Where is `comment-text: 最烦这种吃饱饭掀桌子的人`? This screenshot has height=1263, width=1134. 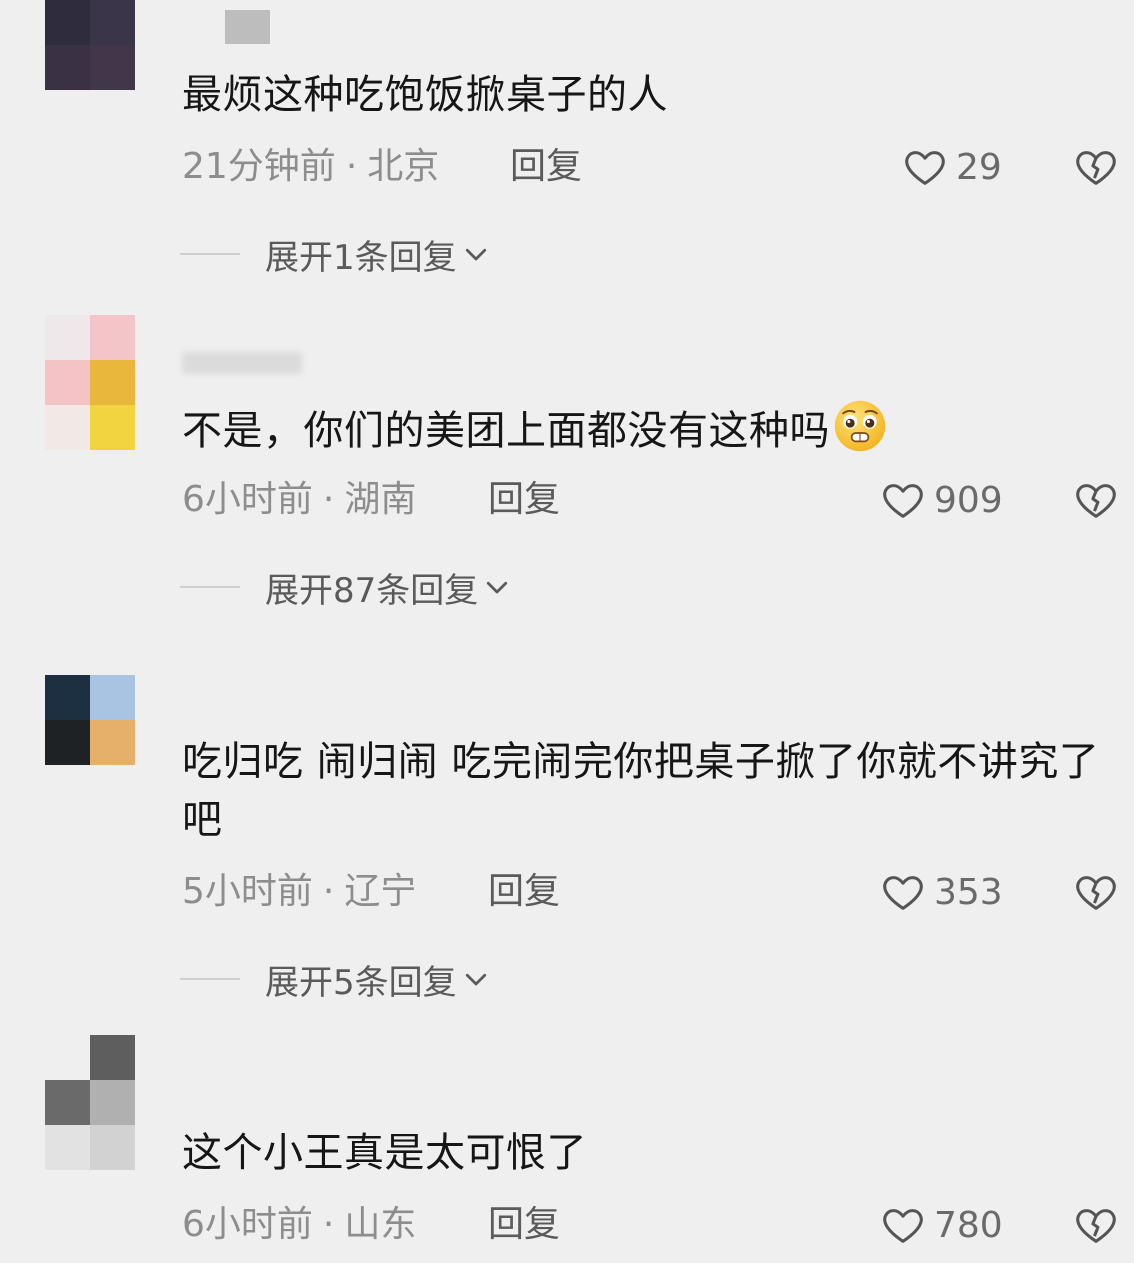
comment-text: 最烦这种吃饱饭掀桌子的人 is located at coordinates (425, 95).